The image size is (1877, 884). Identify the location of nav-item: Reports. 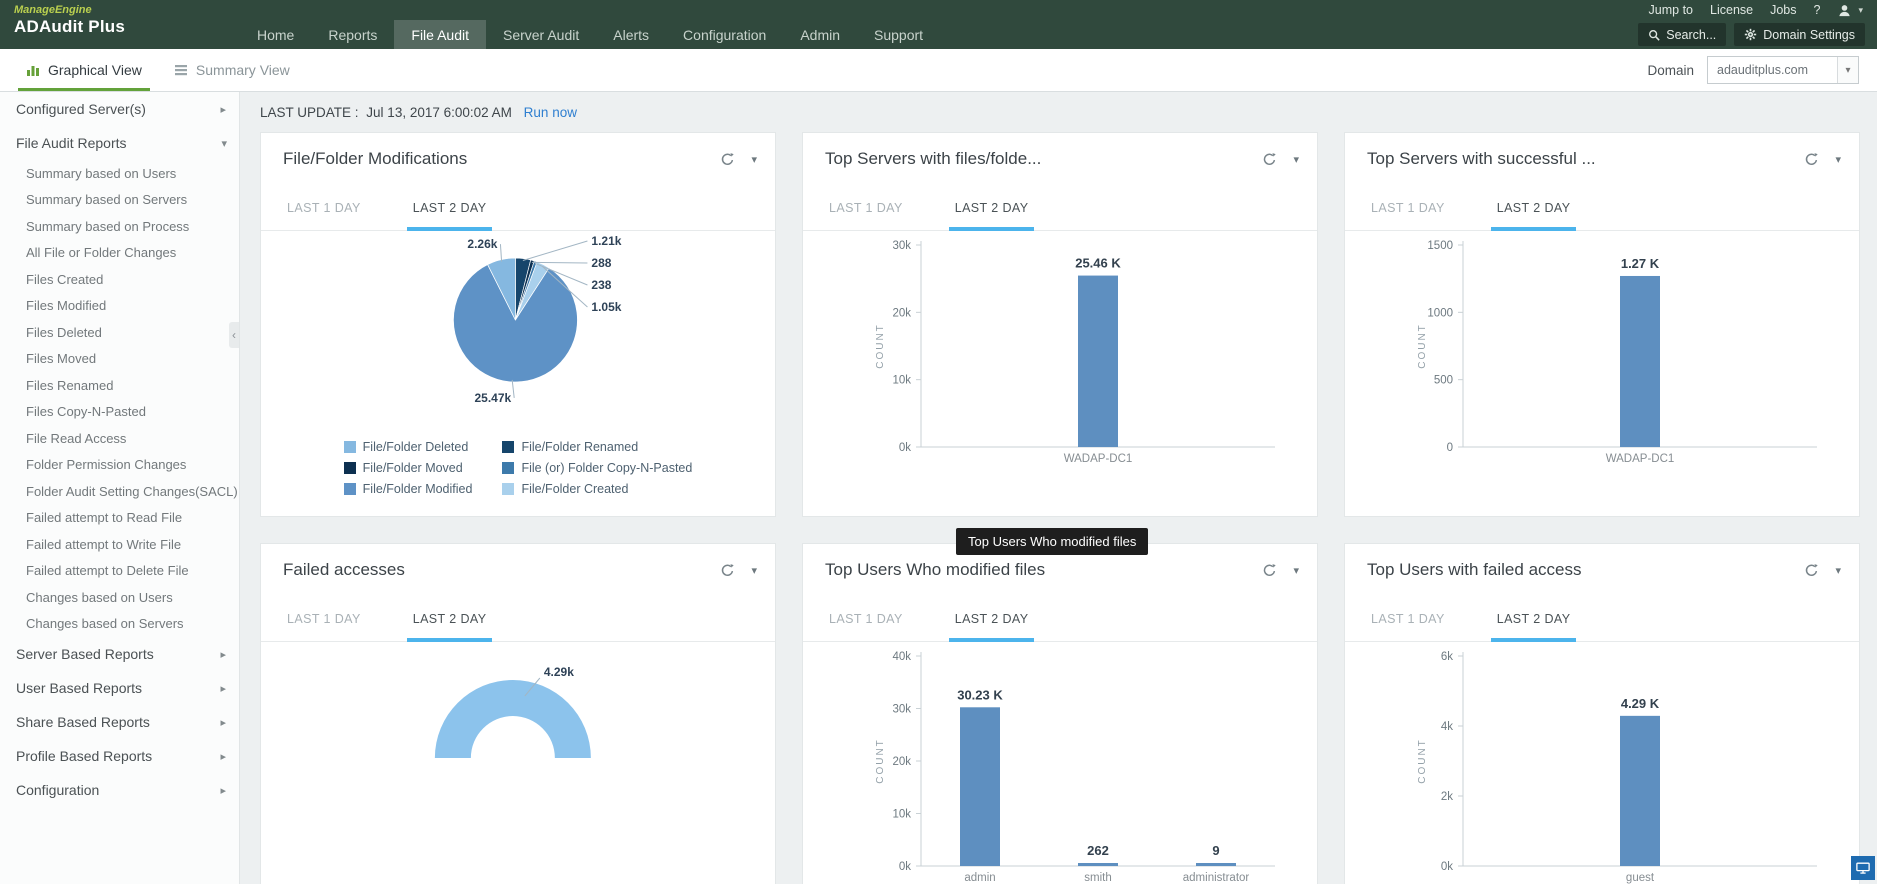
(352, 34).